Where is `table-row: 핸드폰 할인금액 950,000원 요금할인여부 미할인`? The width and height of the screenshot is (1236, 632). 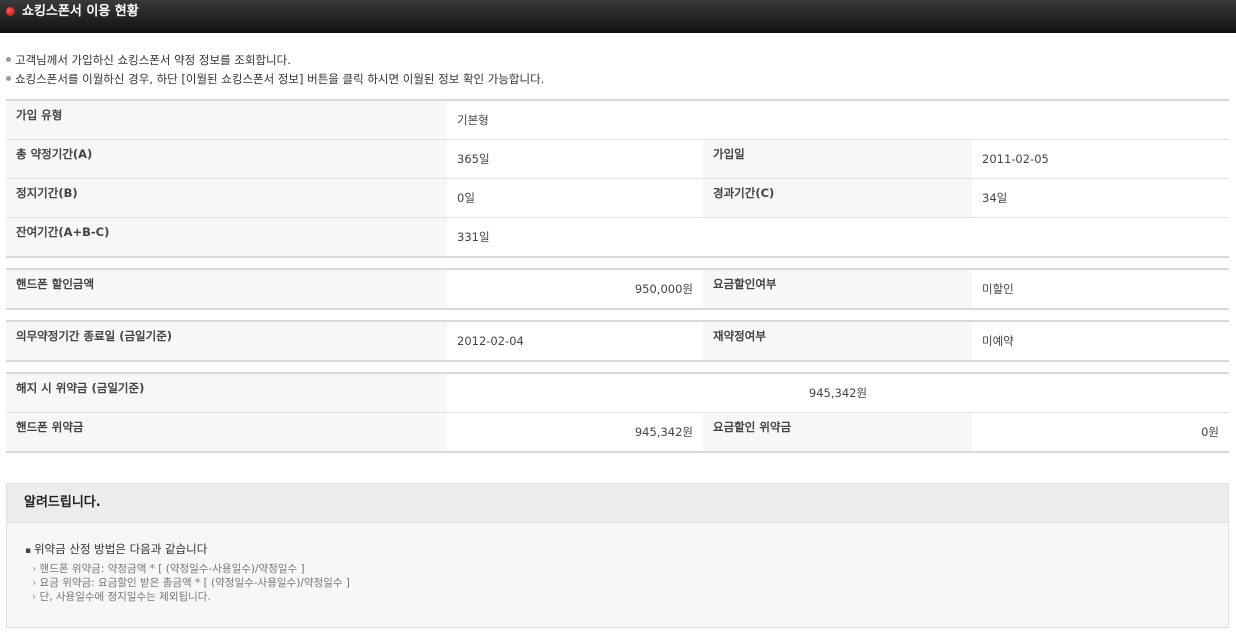 table-row: 핸드폰 할인금액 950,000원 요금할인여부 미할인 is located at coordinates (617, 289).